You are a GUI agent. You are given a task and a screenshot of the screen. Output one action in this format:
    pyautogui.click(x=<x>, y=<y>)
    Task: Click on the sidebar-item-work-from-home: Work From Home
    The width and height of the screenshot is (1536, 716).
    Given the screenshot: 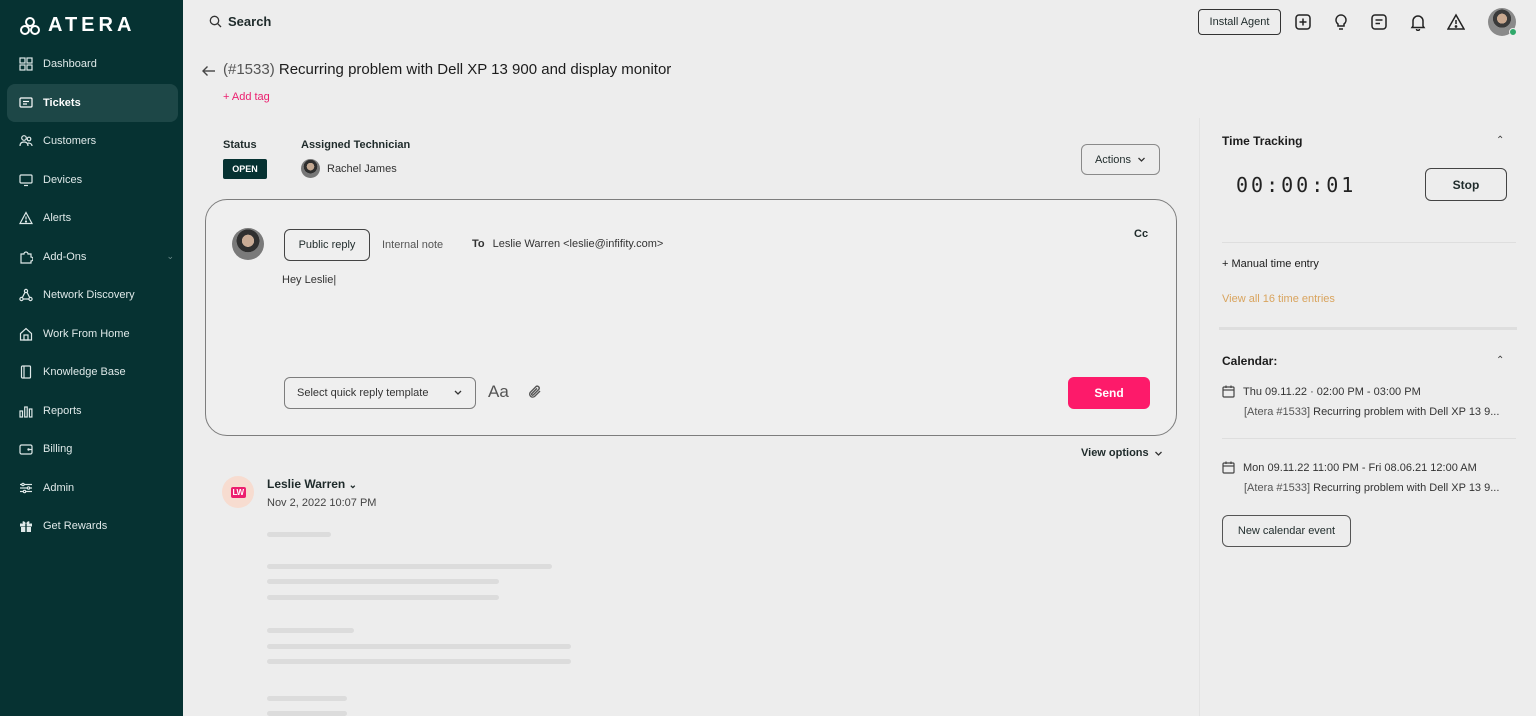 What is the action you would take?
    pyautogui.click(x=92, y=334)
    